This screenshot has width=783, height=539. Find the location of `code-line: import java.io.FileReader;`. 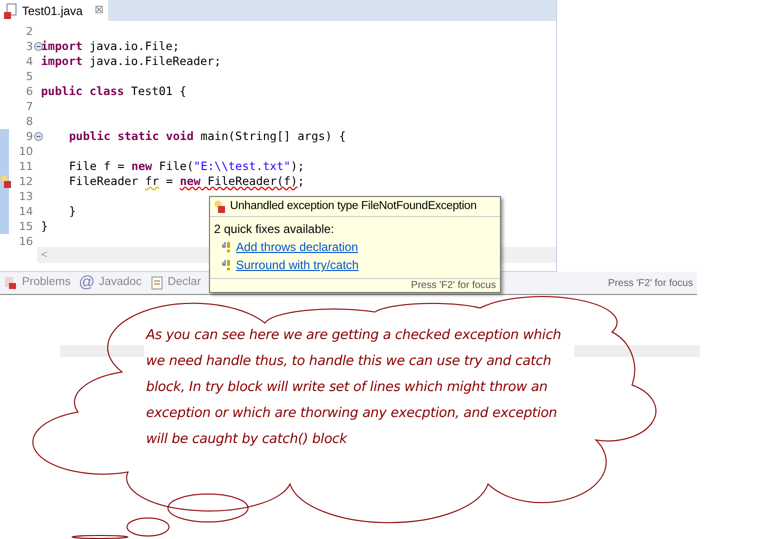

code-line: import java.io.FileReader; is located at coordinates (131, 61).